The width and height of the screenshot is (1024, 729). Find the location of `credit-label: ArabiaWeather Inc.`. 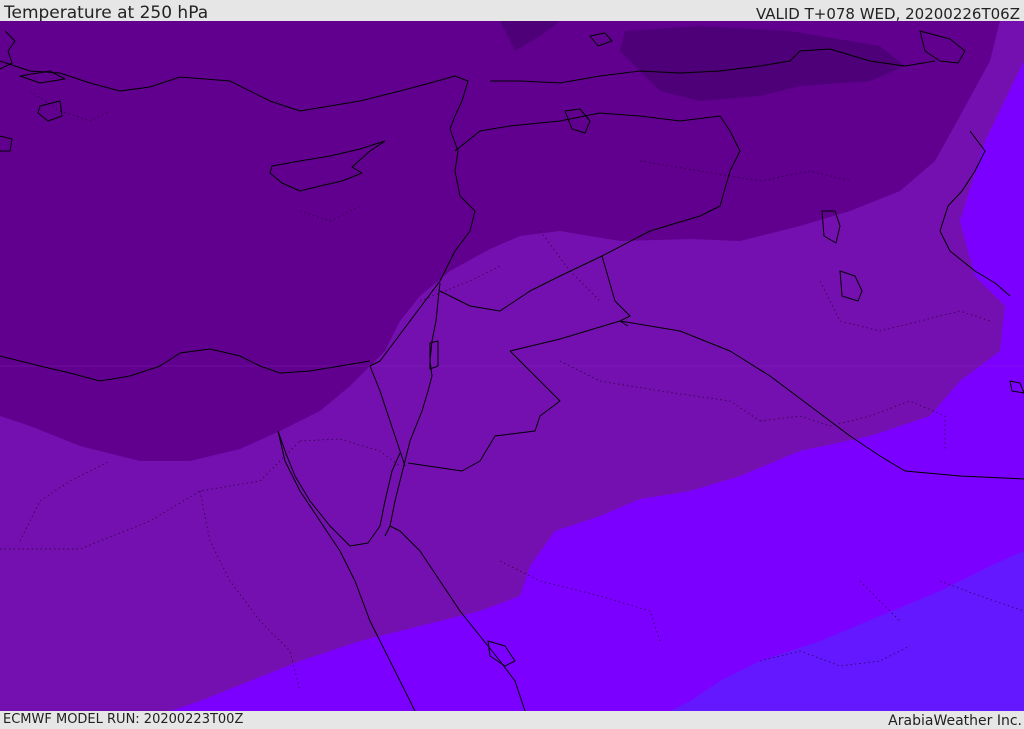

credit-label: ArabiaWeather Inc. is located at coordinates (955, 721).